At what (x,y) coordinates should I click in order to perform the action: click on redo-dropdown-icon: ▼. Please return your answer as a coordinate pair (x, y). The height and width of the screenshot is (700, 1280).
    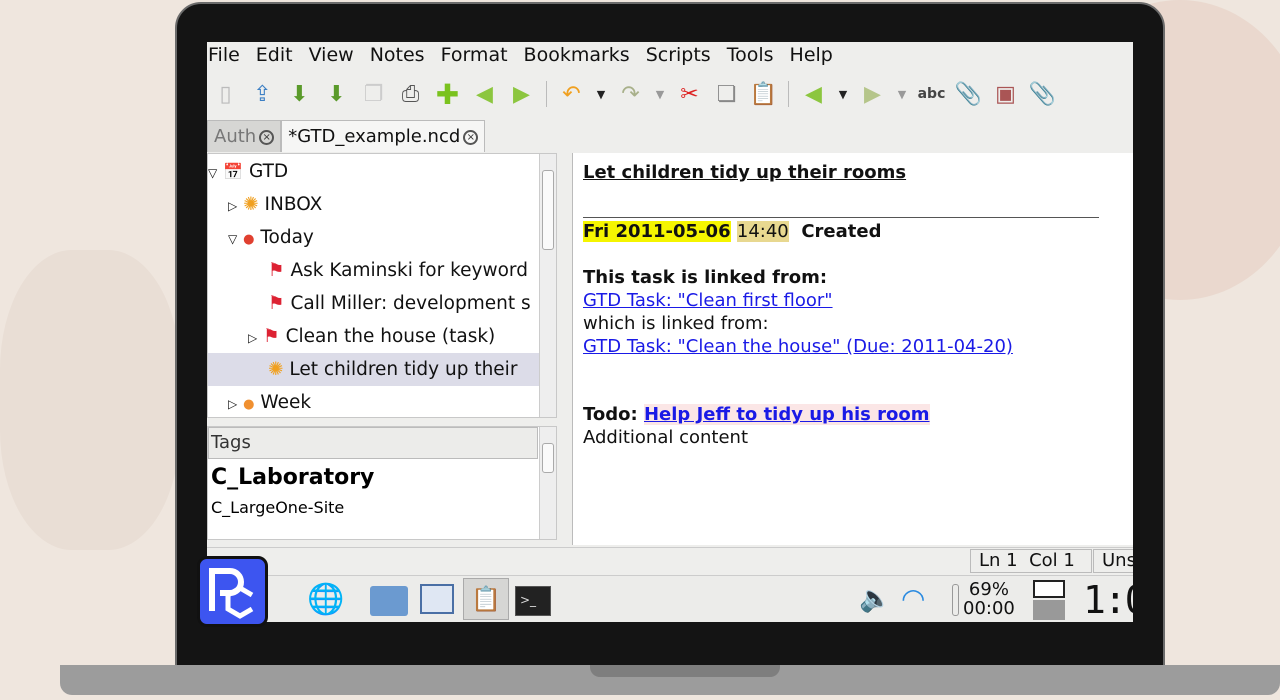
    Looking at the image, I should click on (660, 94).